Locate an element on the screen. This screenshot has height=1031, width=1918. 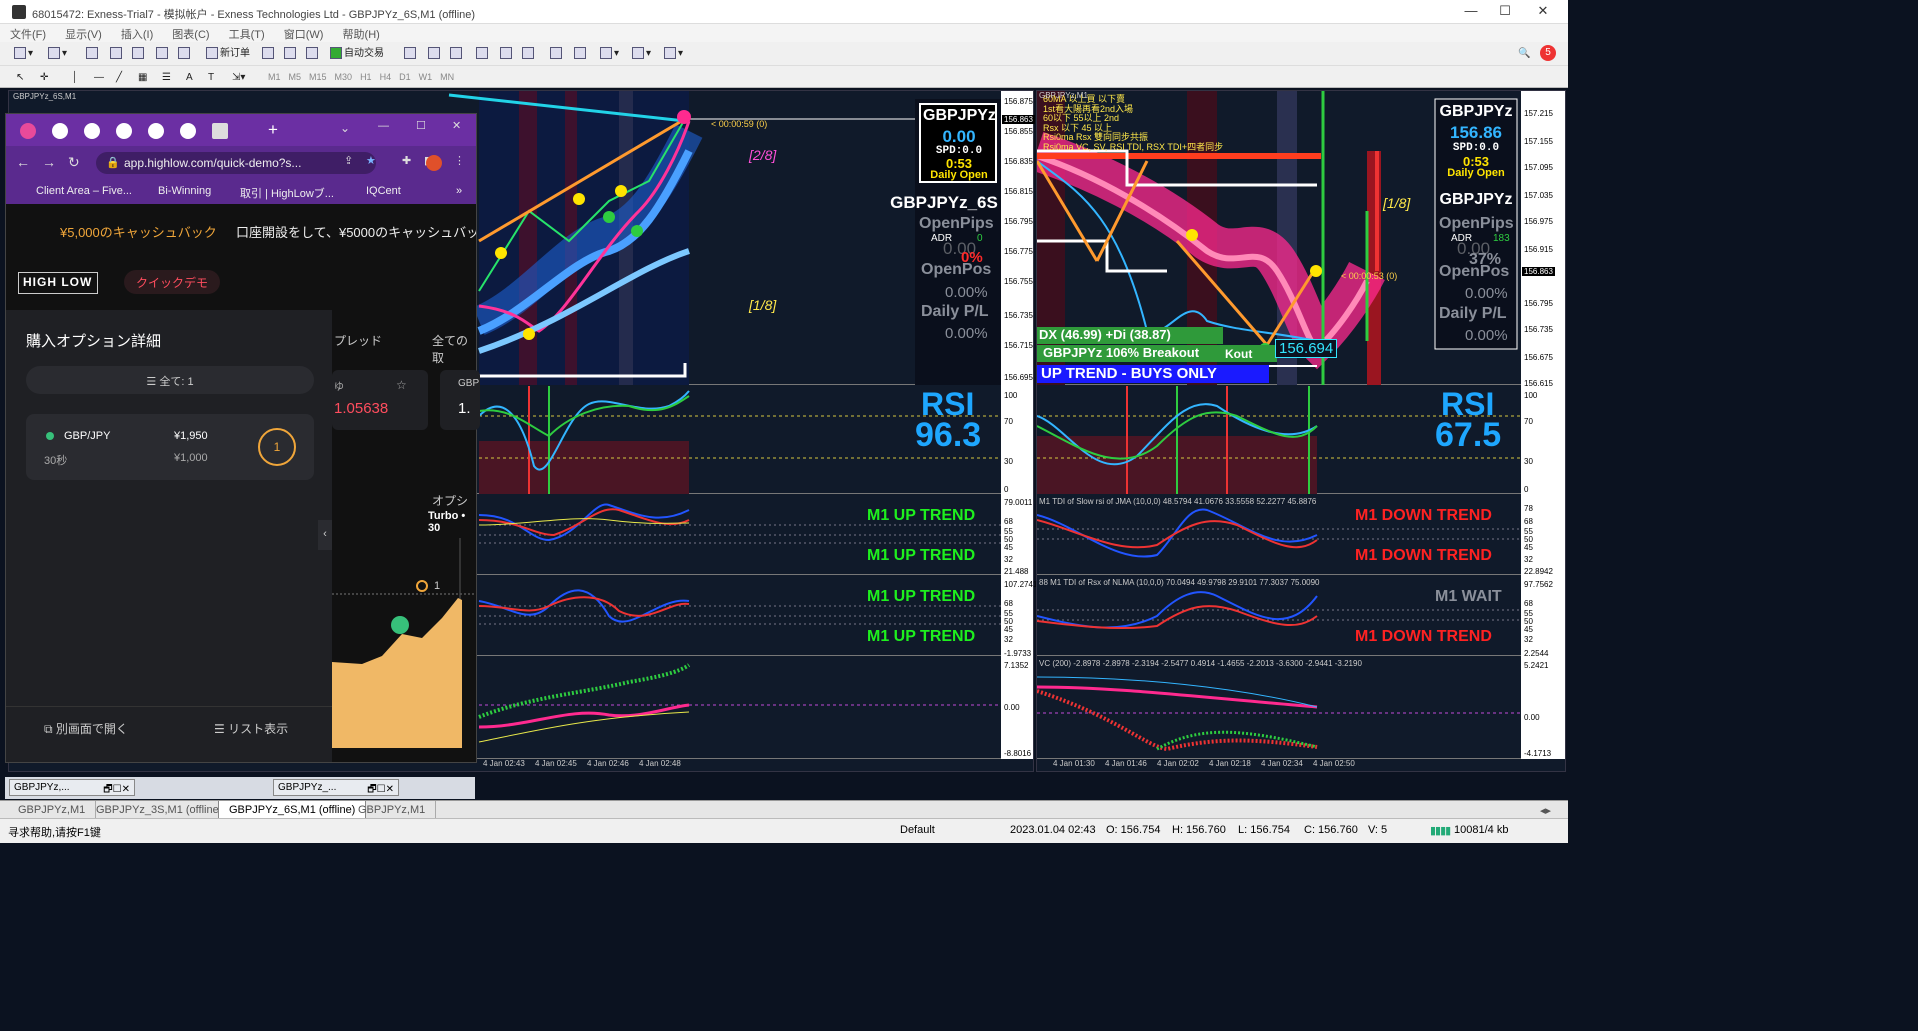
market-button is located at coordinates (313, 53).